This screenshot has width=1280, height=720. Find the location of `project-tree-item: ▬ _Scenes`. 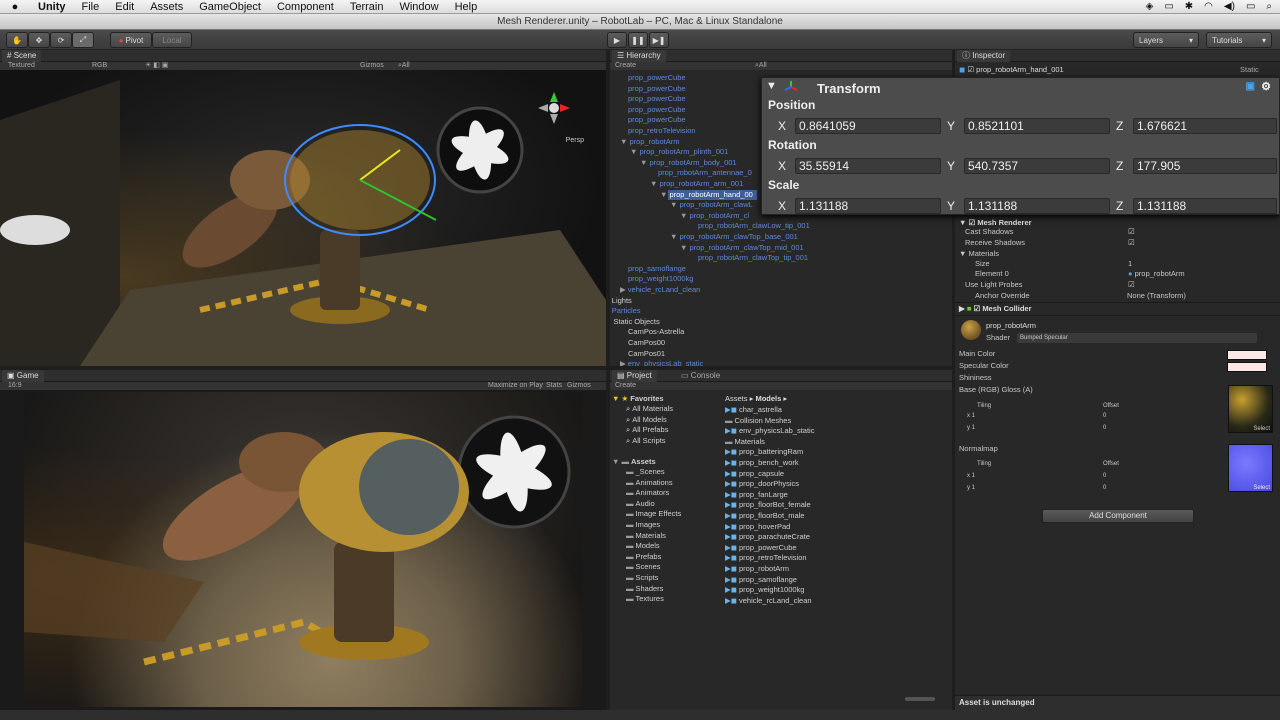

project-tree-item: ▬ _Scenes is located at coordinates (645, 472).